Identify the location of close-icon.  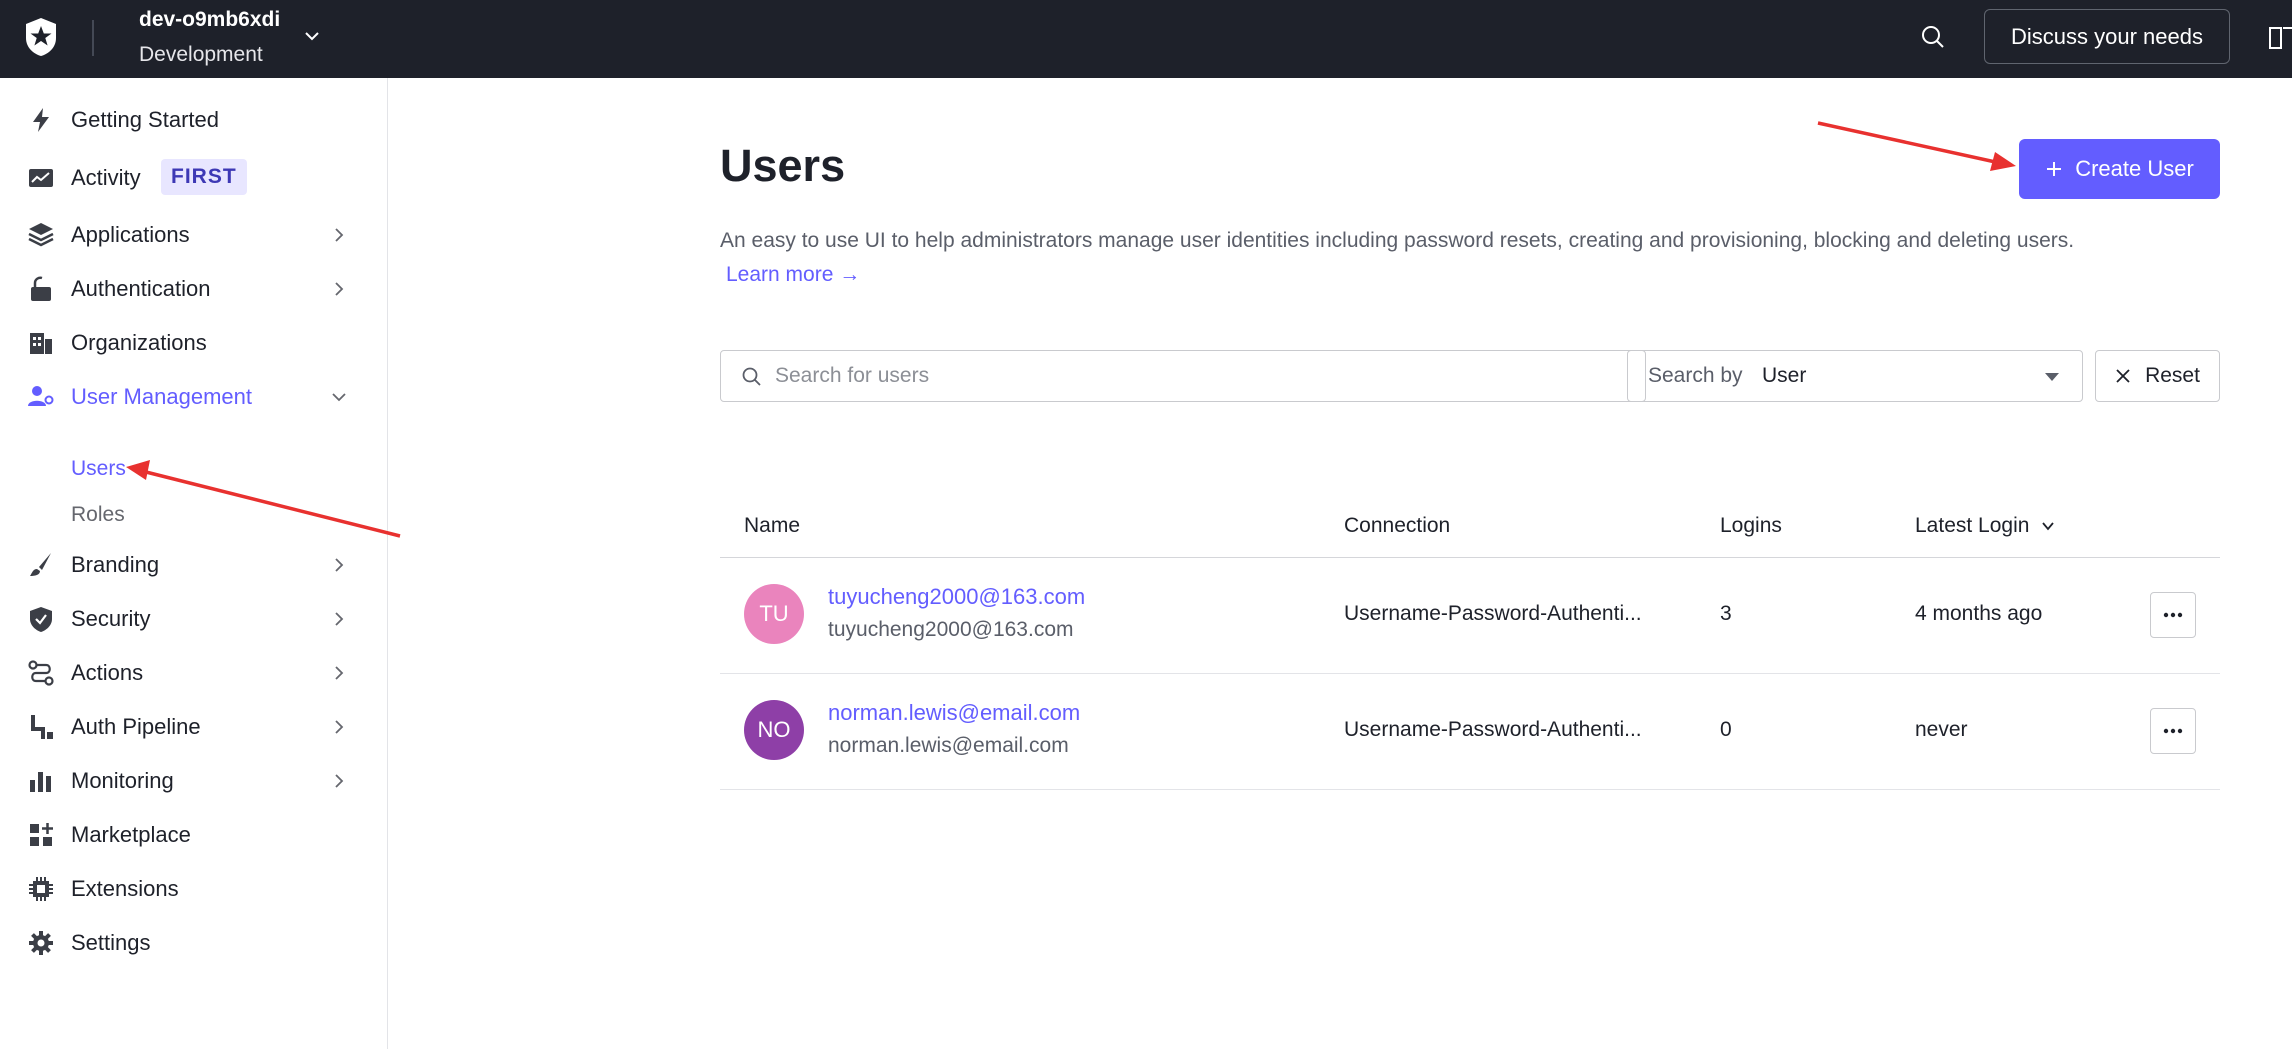
(2123, 376).